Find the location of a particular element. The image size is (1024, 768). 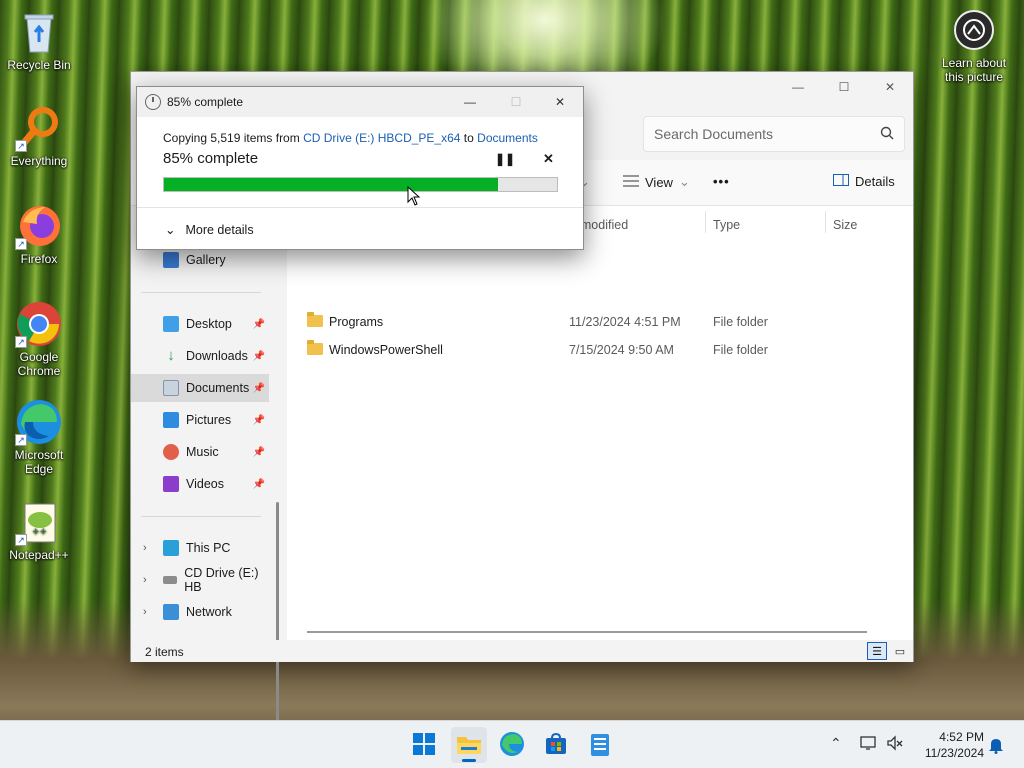

table-row: Programs 11/23/2024 4:51 PM File folder is located at coordinates (600, 322).